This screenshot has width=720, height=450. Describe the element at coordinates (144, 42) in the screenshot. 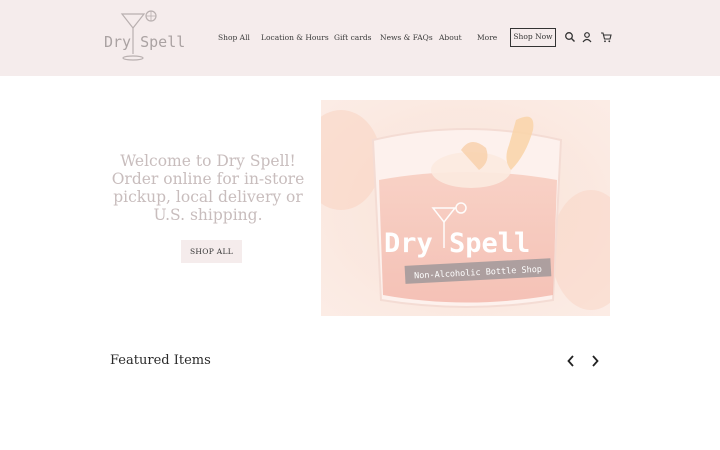

I see `svg-text: Dry Spell` at that location.